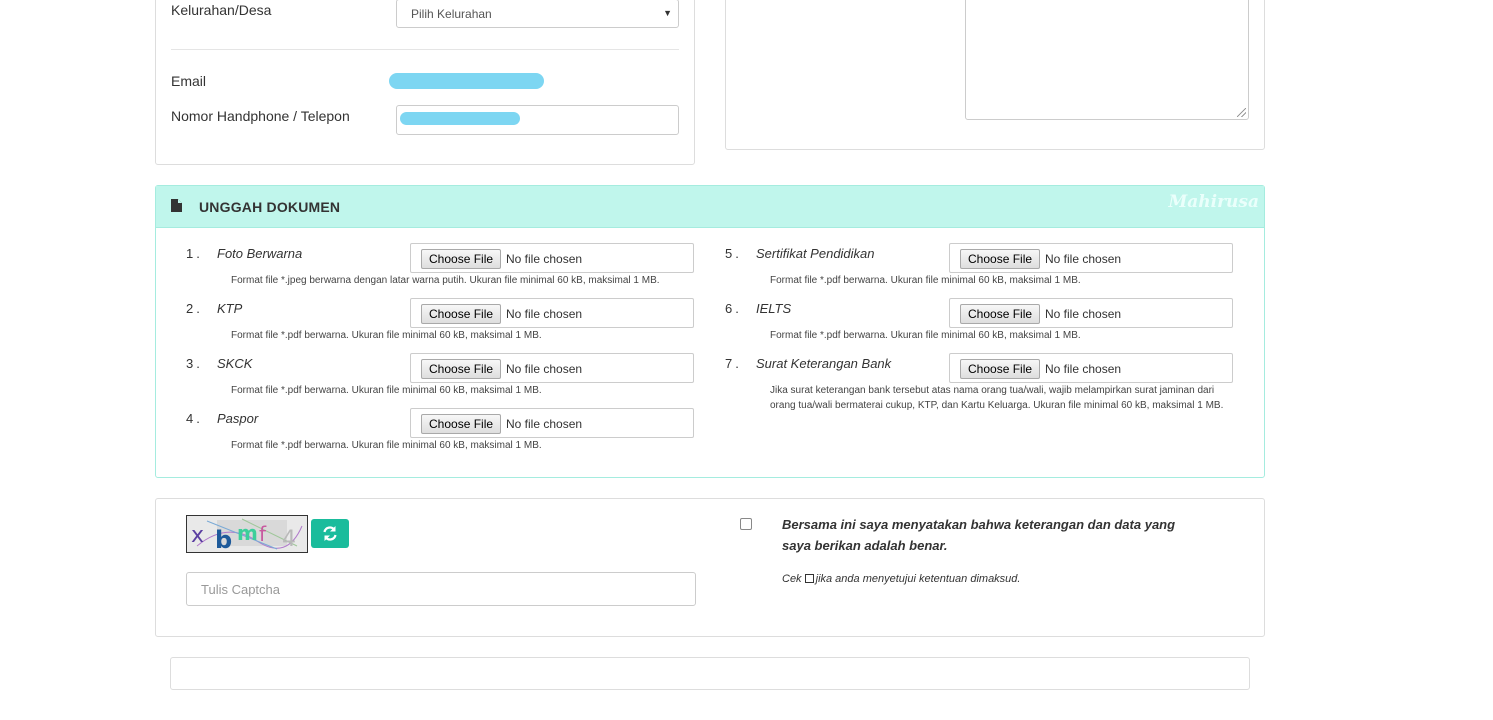 The height and width of the screenshot is (720, 1493). I want to click on refresh-captcha-button, so click(330, 533).